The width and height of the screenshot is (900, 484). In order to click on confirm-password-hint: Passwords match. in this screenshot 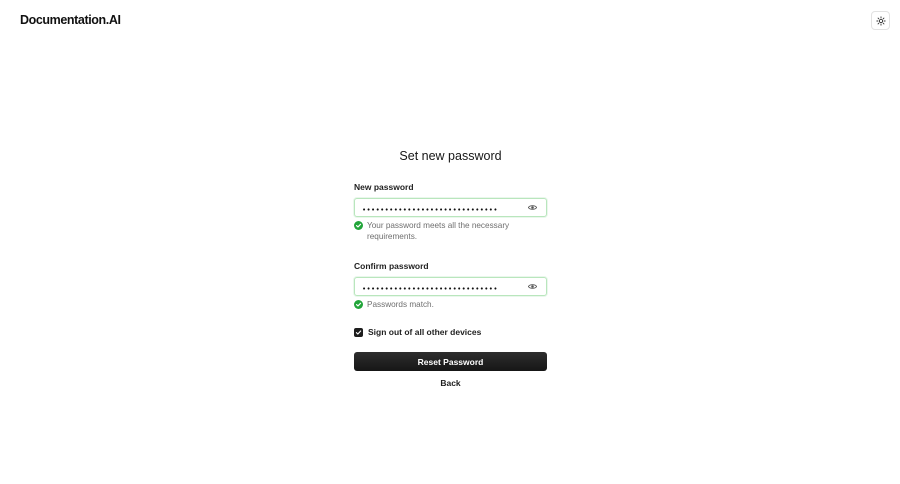, I will do `click(450, 304)`.